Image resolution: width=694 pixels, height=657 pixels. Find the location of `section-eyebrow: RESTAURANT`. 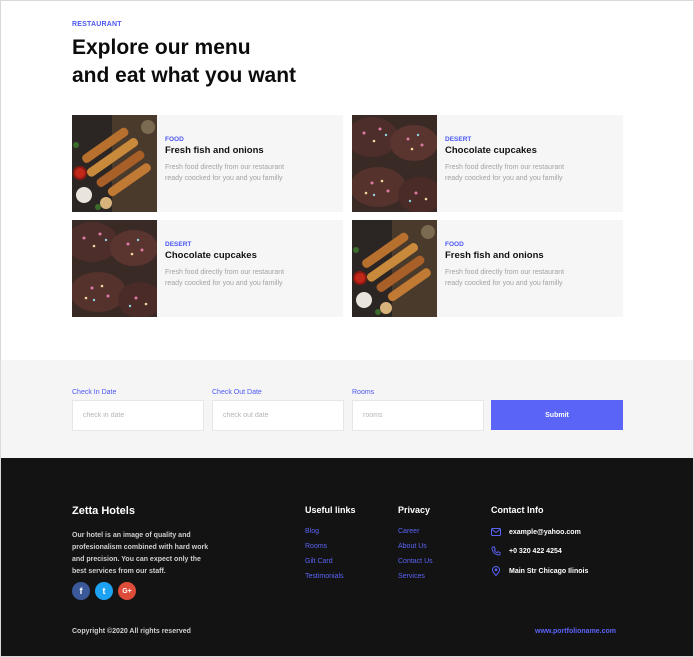

section-eyebrow: RESTAURANT is located at coordinates (97, 24).